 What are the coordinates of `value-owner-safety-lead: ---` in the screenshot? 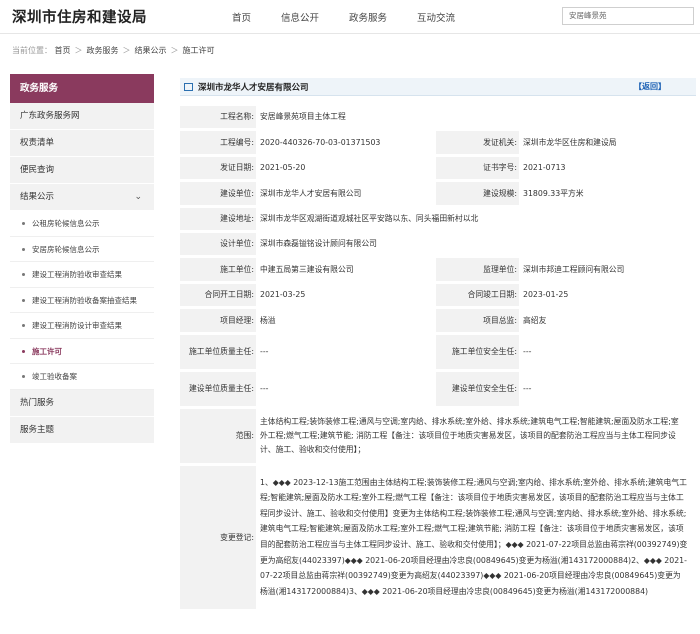 It's located at (607, 389).